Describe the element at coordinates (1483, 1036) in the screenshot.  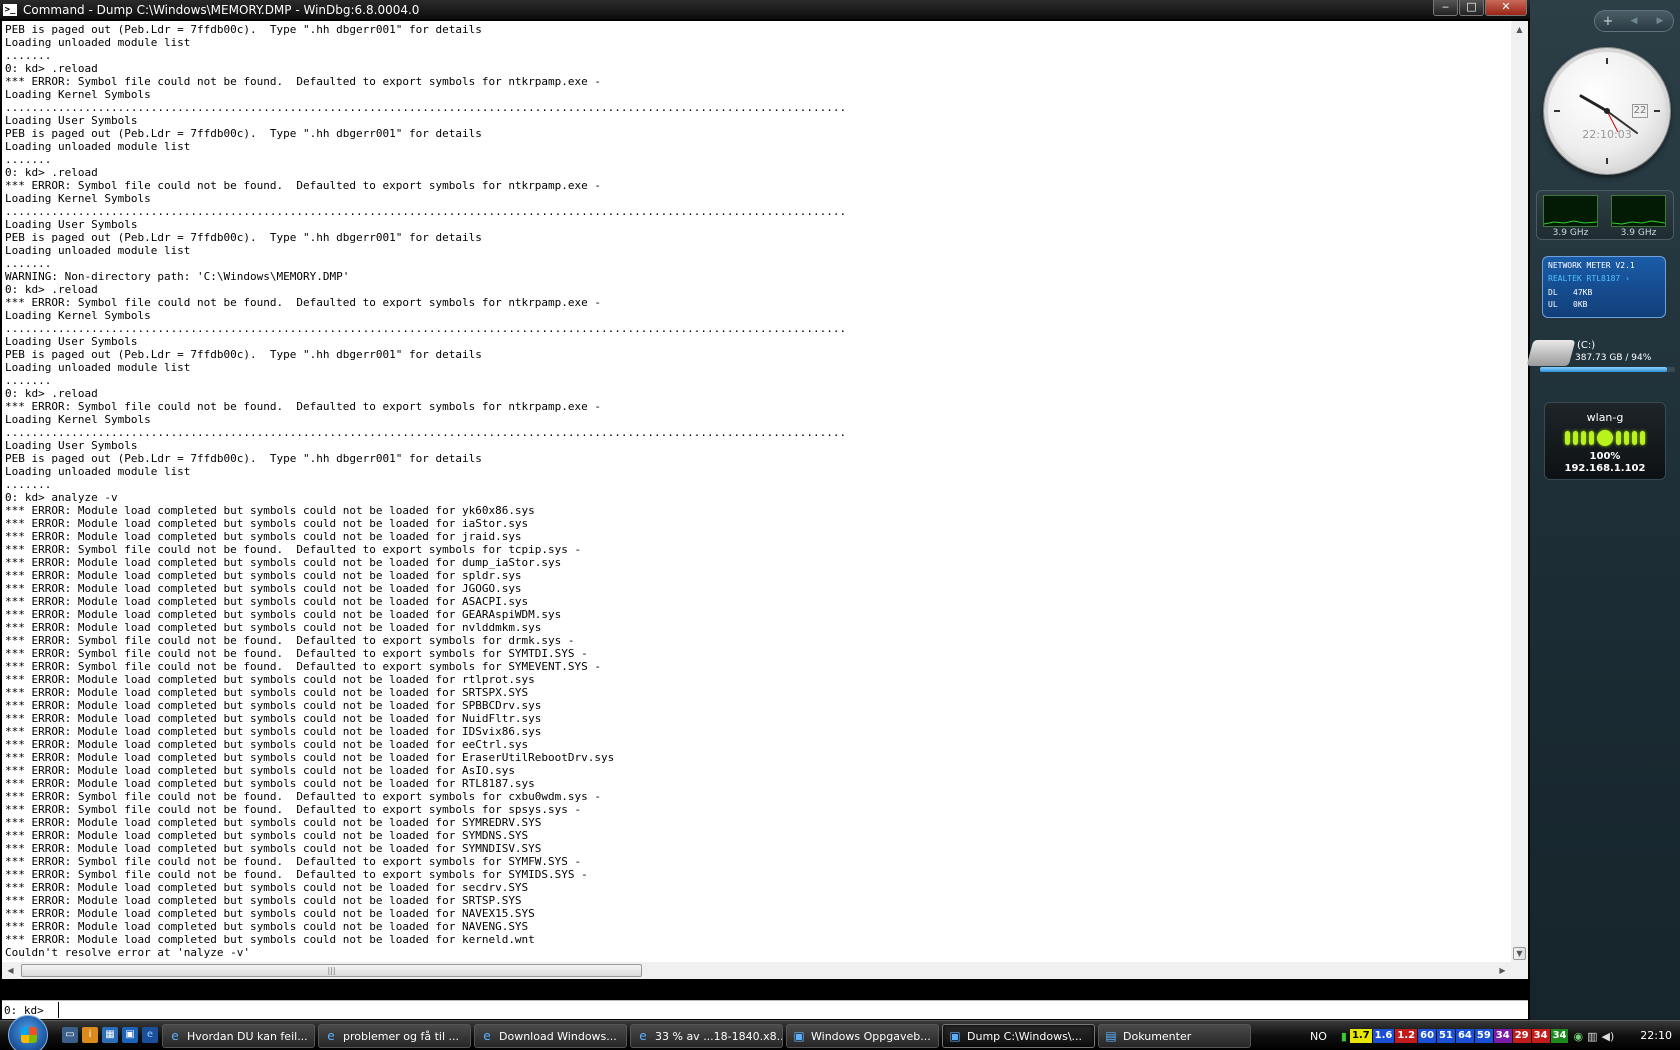
I see `tray-sensor-value: 59` at that location.